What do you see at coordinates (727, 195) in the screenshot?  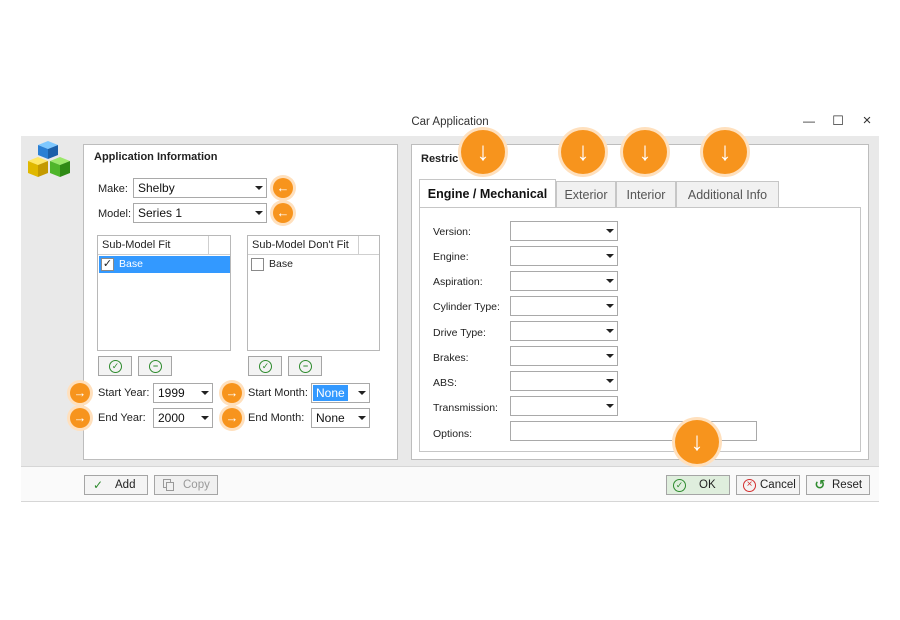 I see `tab-additional-info: Additional Info` at bounding box center [727, 195].